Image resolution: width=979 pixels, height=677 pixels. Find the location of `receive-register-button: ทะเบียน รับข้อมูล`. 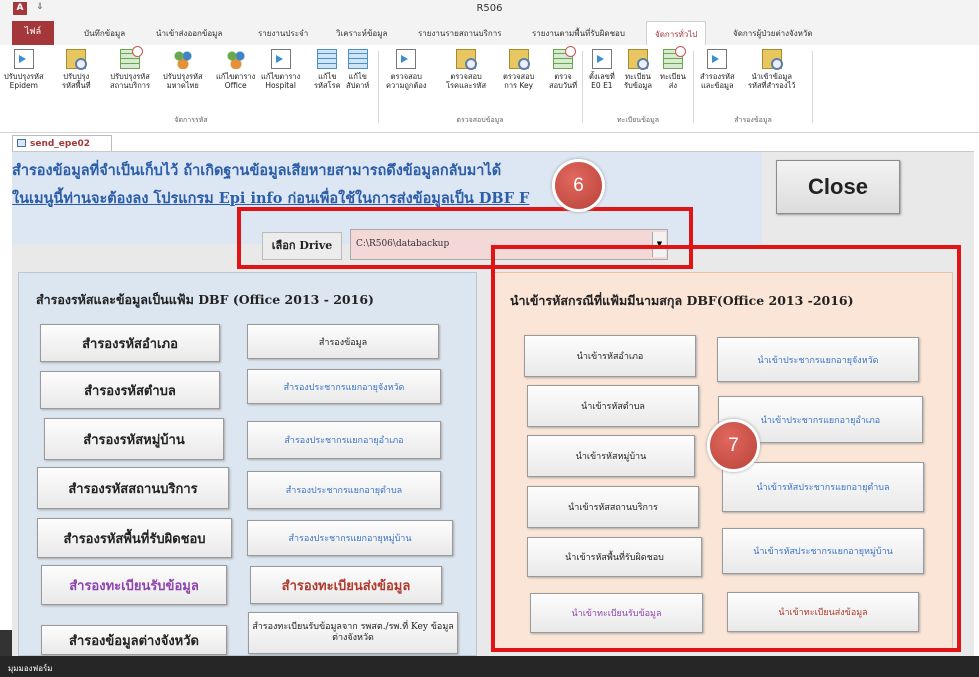

receive-register-button: ทะเบียน รับข้อมูล is located at coordinates (638, 69).